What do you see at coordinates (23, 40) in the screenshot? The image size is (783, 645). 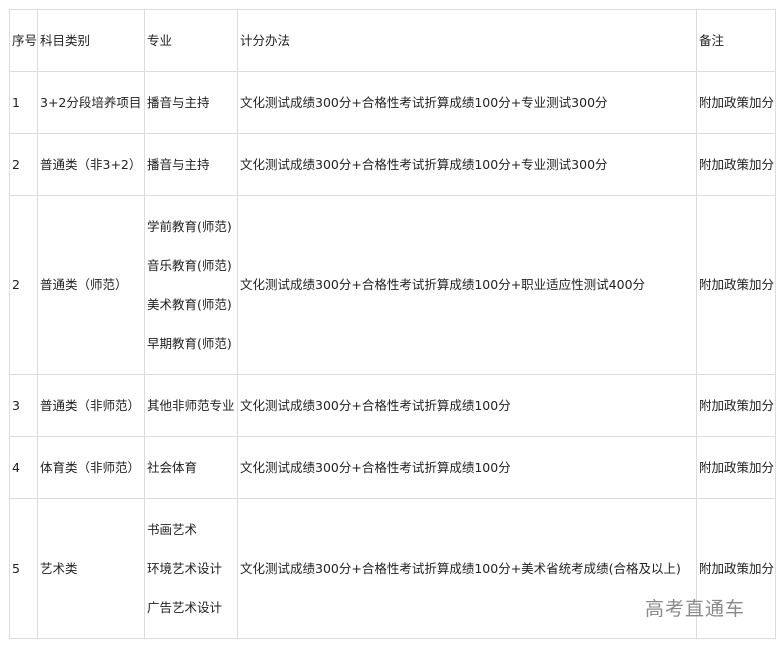 I see `header-cell-no: 序号` at bounding box center [23, 40].